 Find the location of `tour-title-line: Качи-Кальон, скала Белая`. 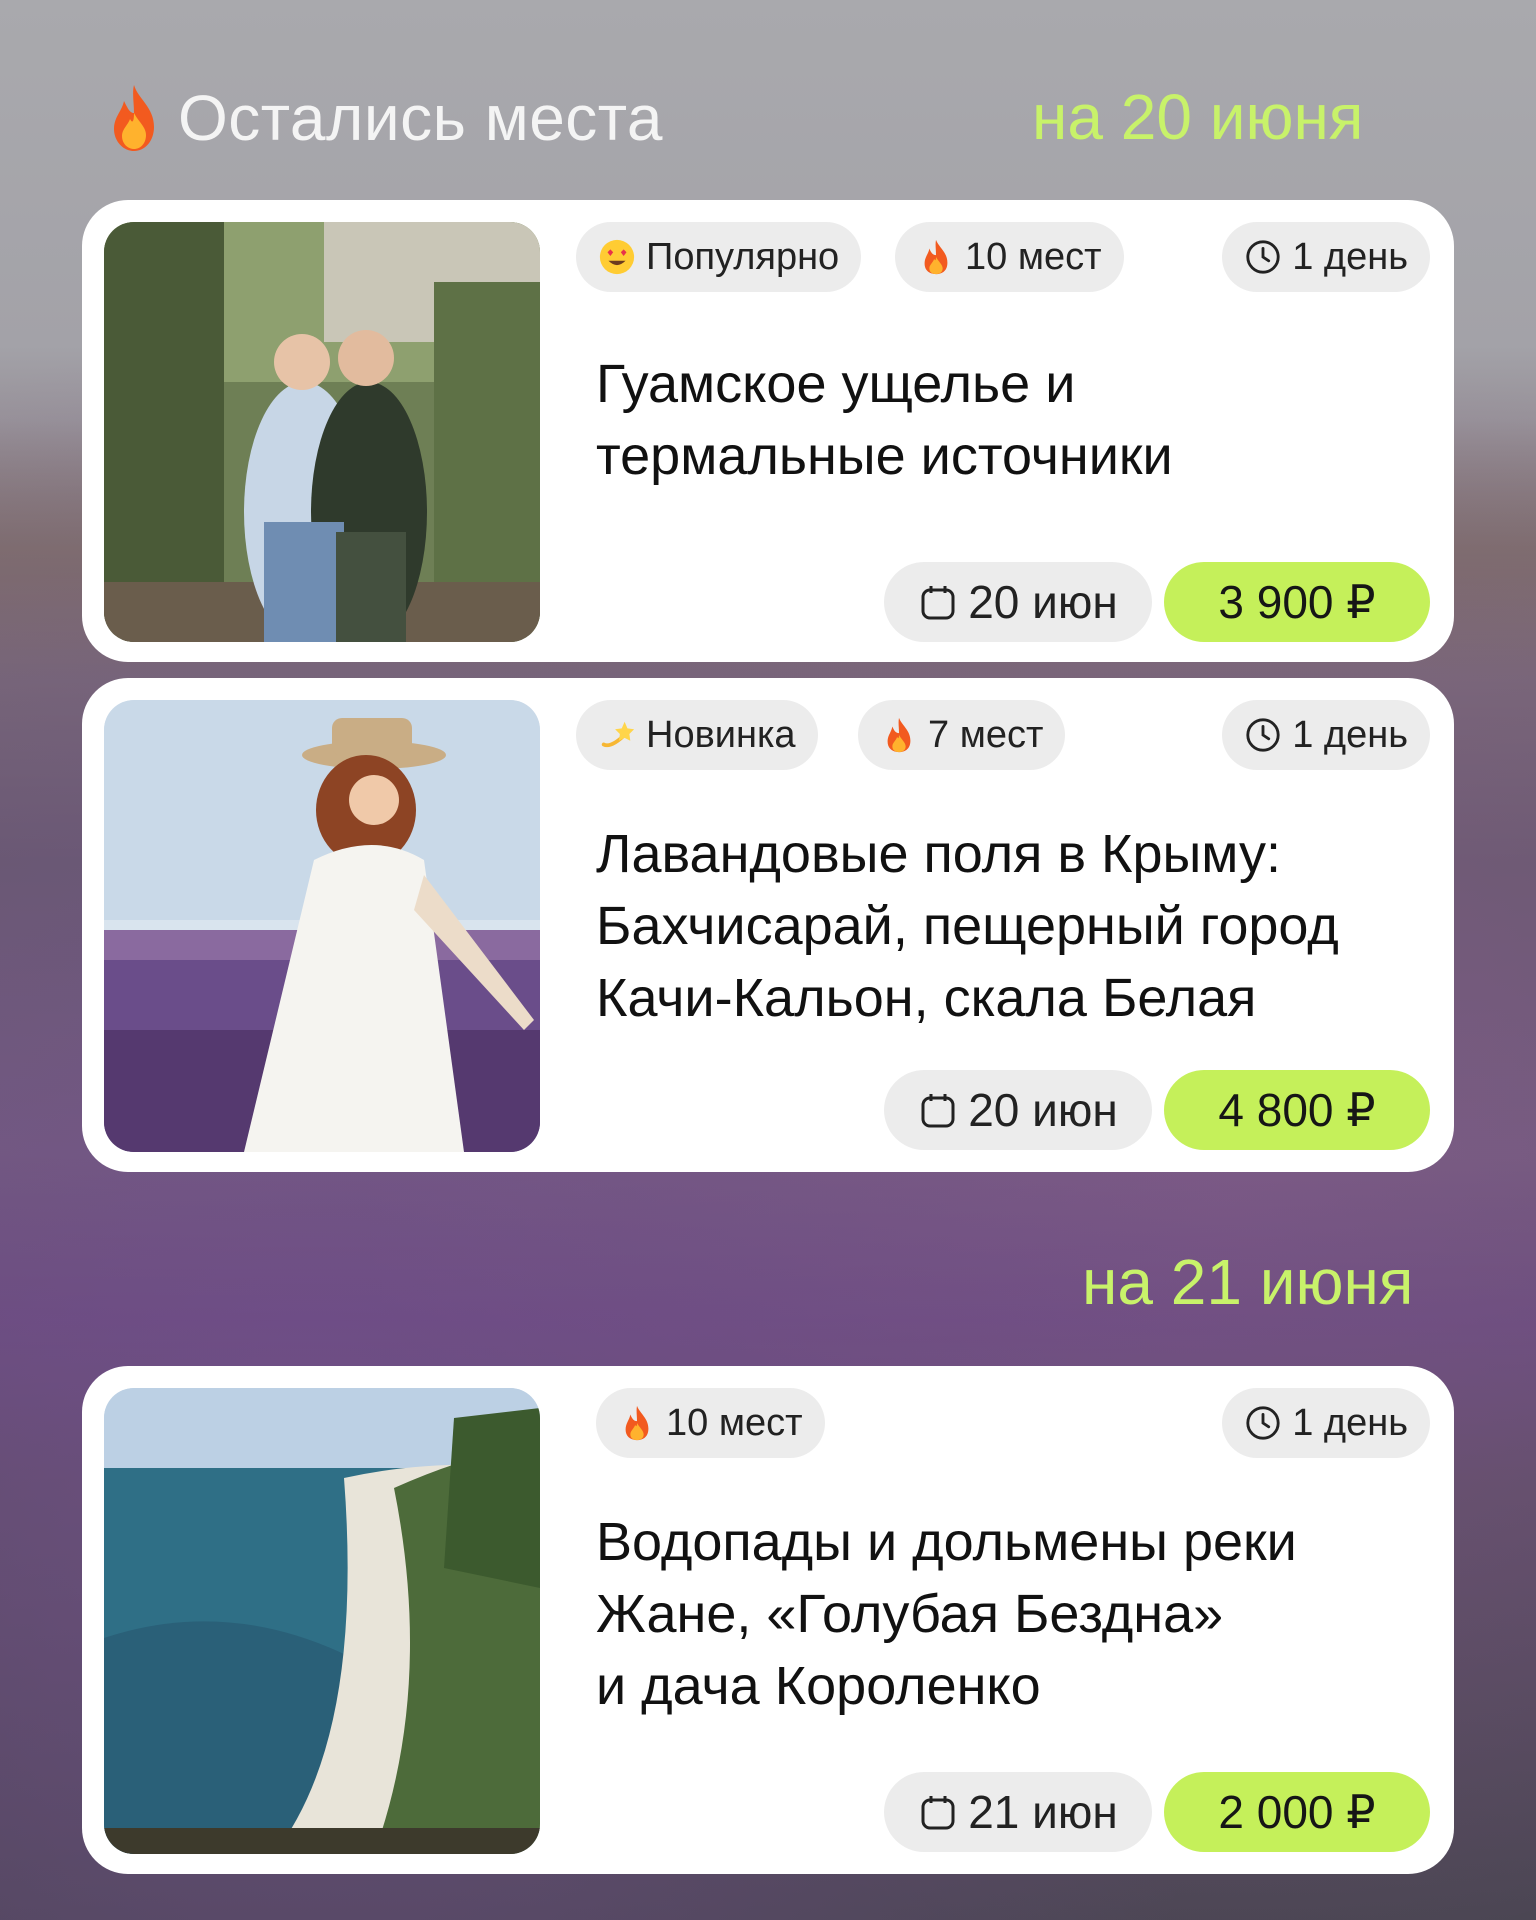

tour-title-line: Качи-Кальон, скала Белая is located at coordinates (926, 998).